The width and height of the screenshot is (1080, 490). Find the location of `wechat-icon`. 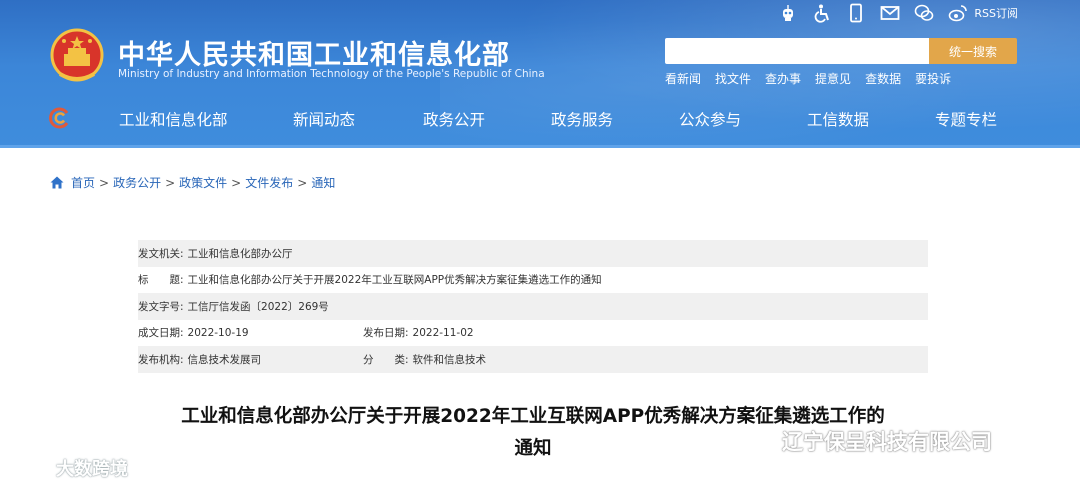

wechat-icon is located at coordinates (924, 13).